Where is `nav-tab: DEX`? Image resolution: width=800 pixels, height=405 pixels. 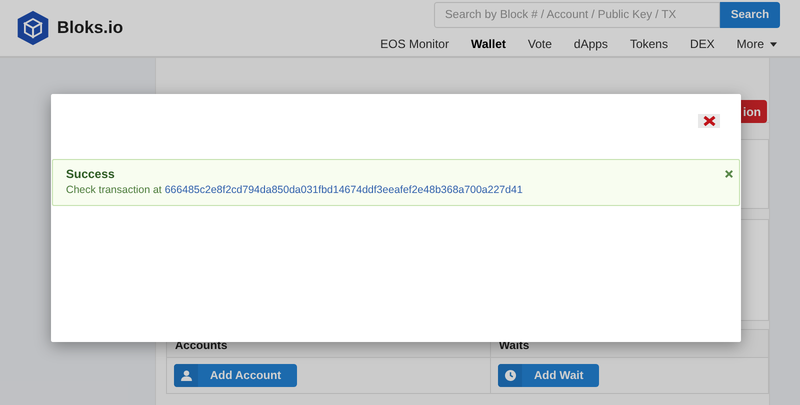 nav-tab: DEX is located at coordinates (702, 46).